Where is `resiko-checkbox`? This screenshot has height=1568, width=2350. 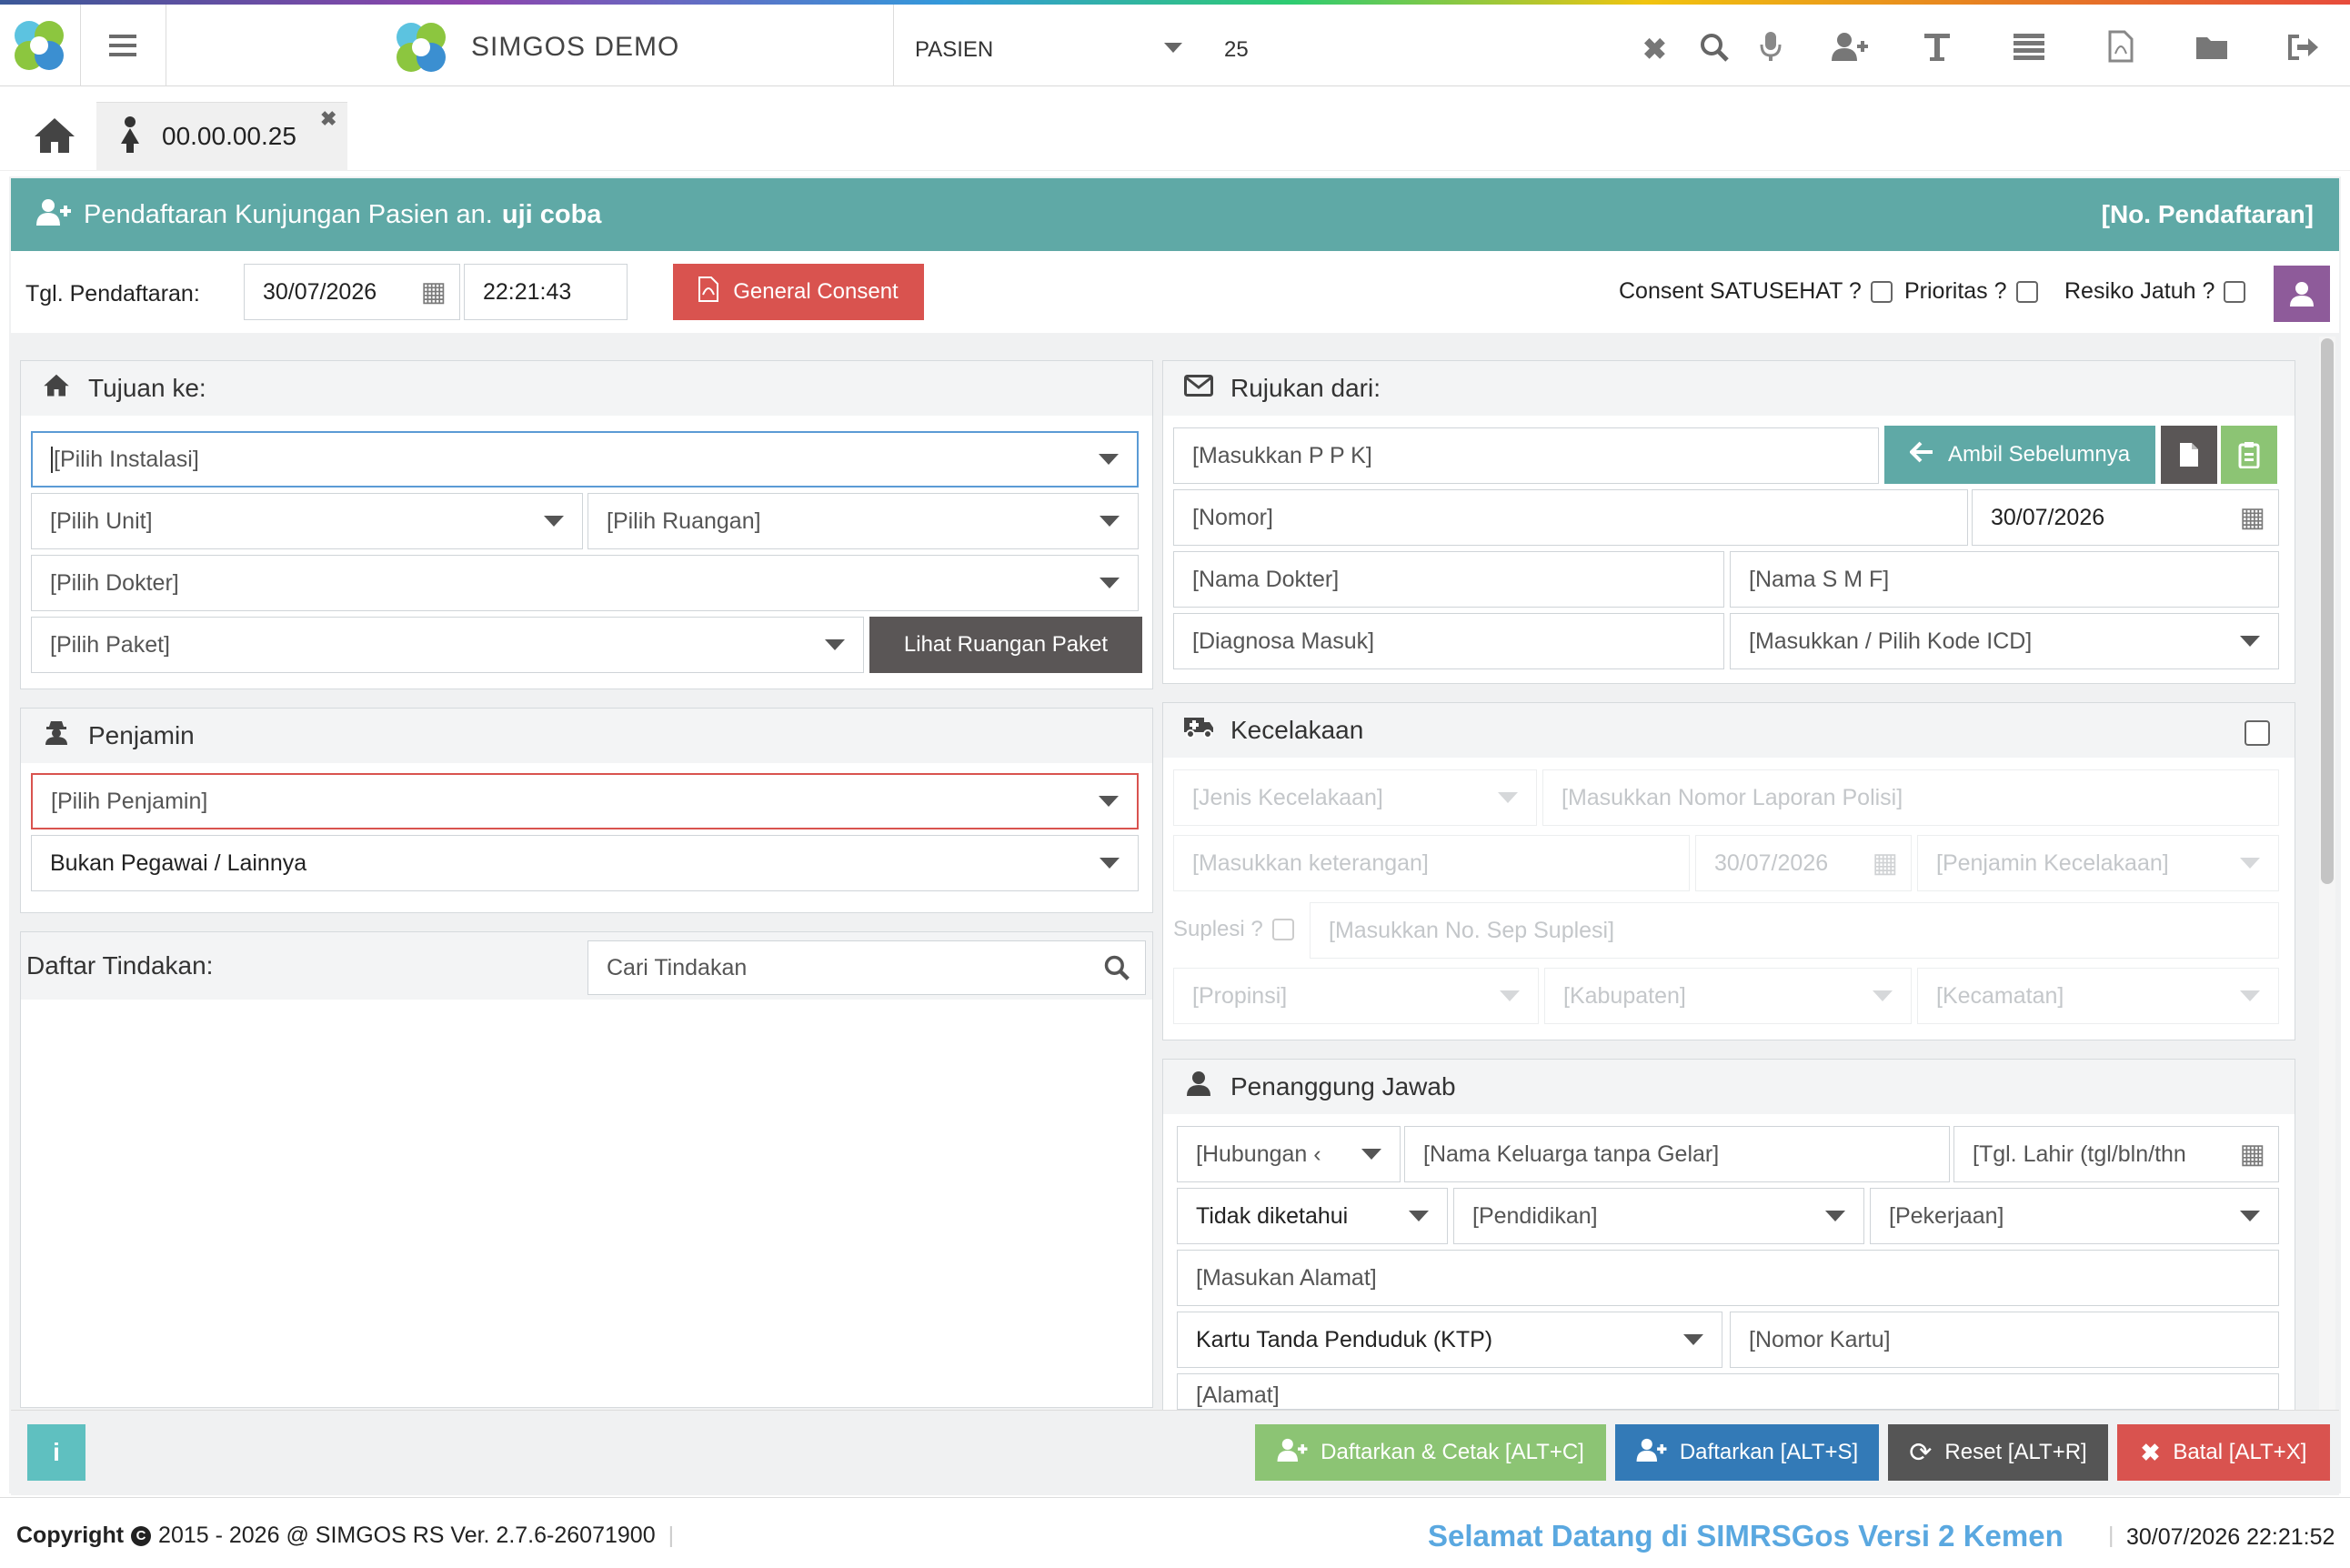
resiko-checkbox is located at coordinates (2235, 291).